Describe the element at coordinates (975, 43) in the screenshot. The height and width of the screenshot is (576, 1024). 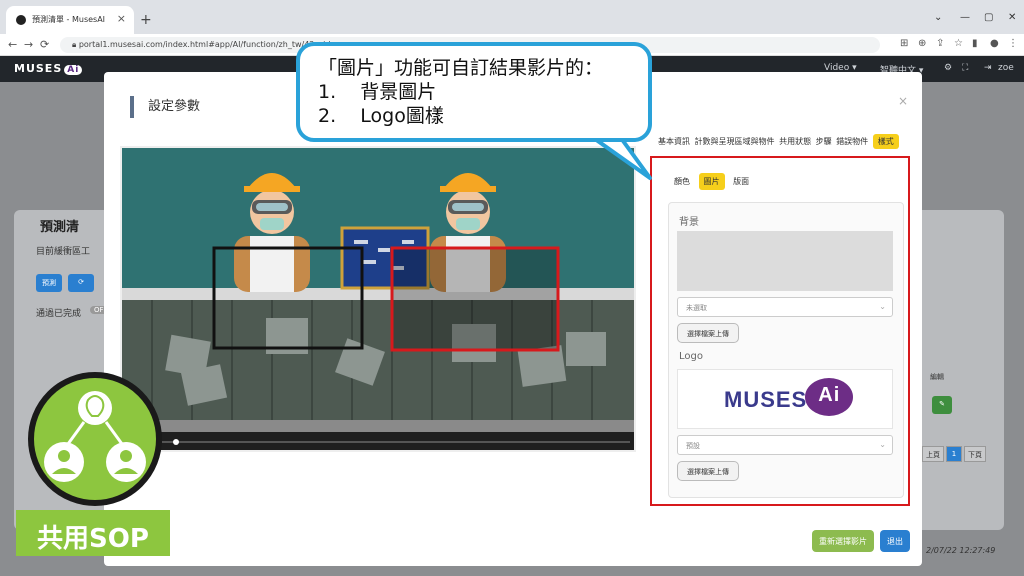
I see `sidebar-icon: ▮` at that location.